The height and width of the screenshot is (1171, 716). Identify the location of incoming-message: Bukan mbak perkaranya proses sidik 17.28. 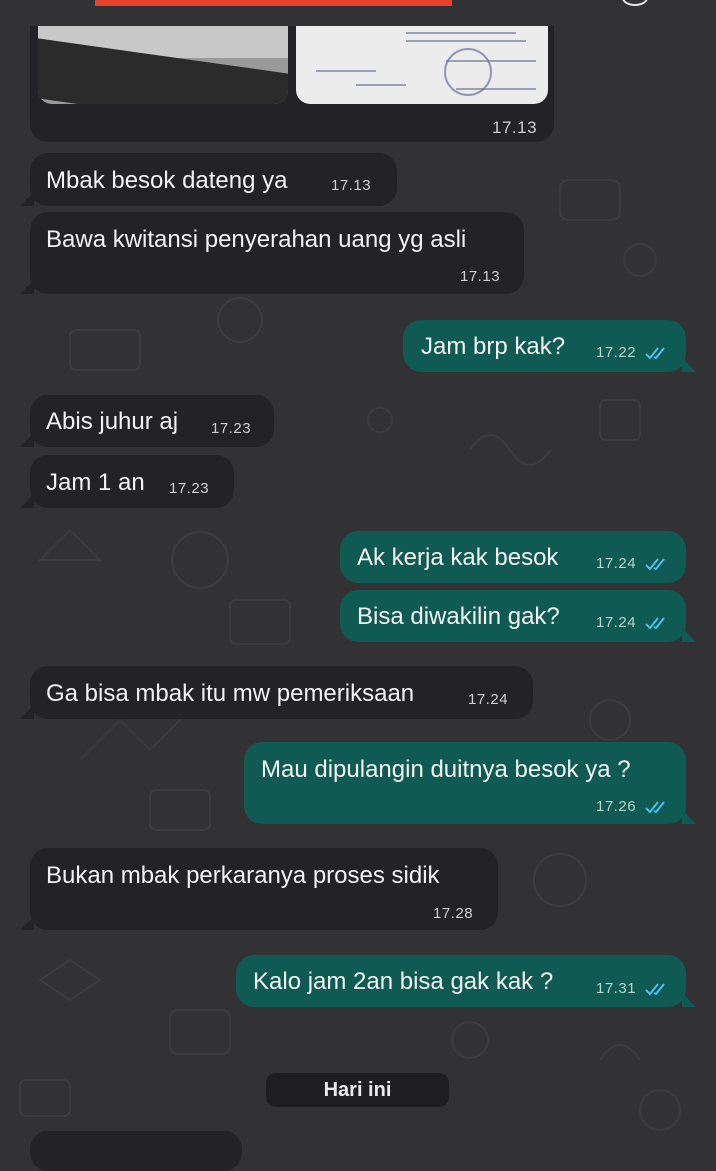
(259, 889).